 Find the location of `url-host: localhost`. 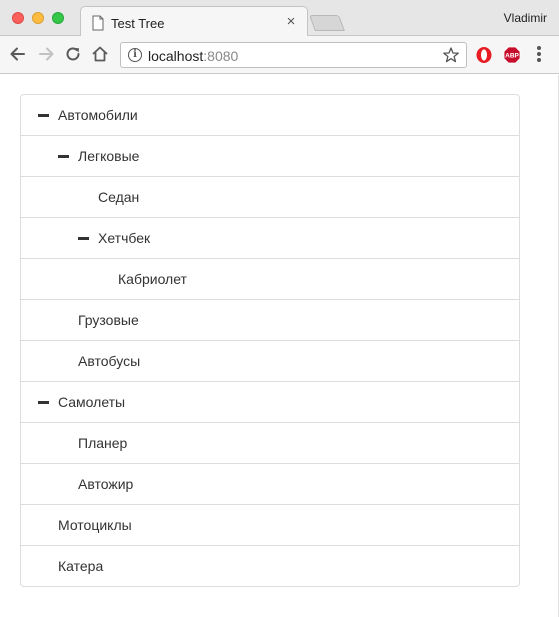

url-host: localhost is located at coordinates (176, 56).